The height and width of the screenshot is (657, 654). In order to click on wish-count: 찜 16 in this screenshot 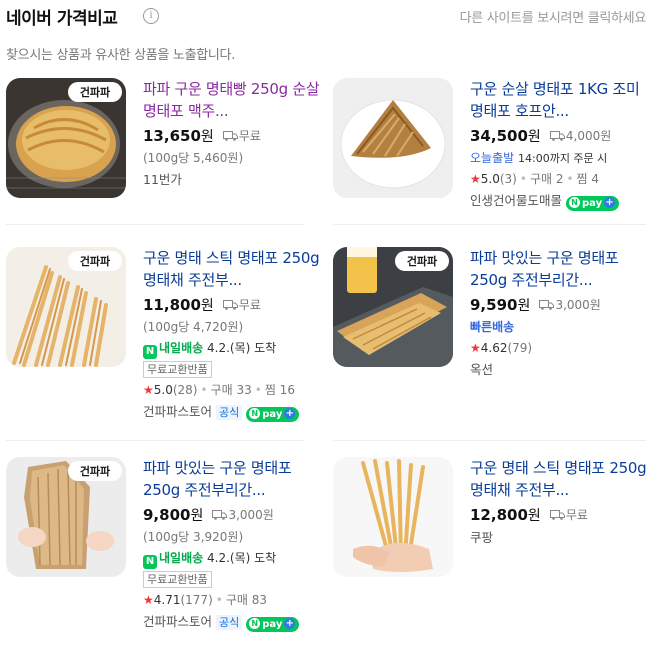, I will do `click(279, 390)`.